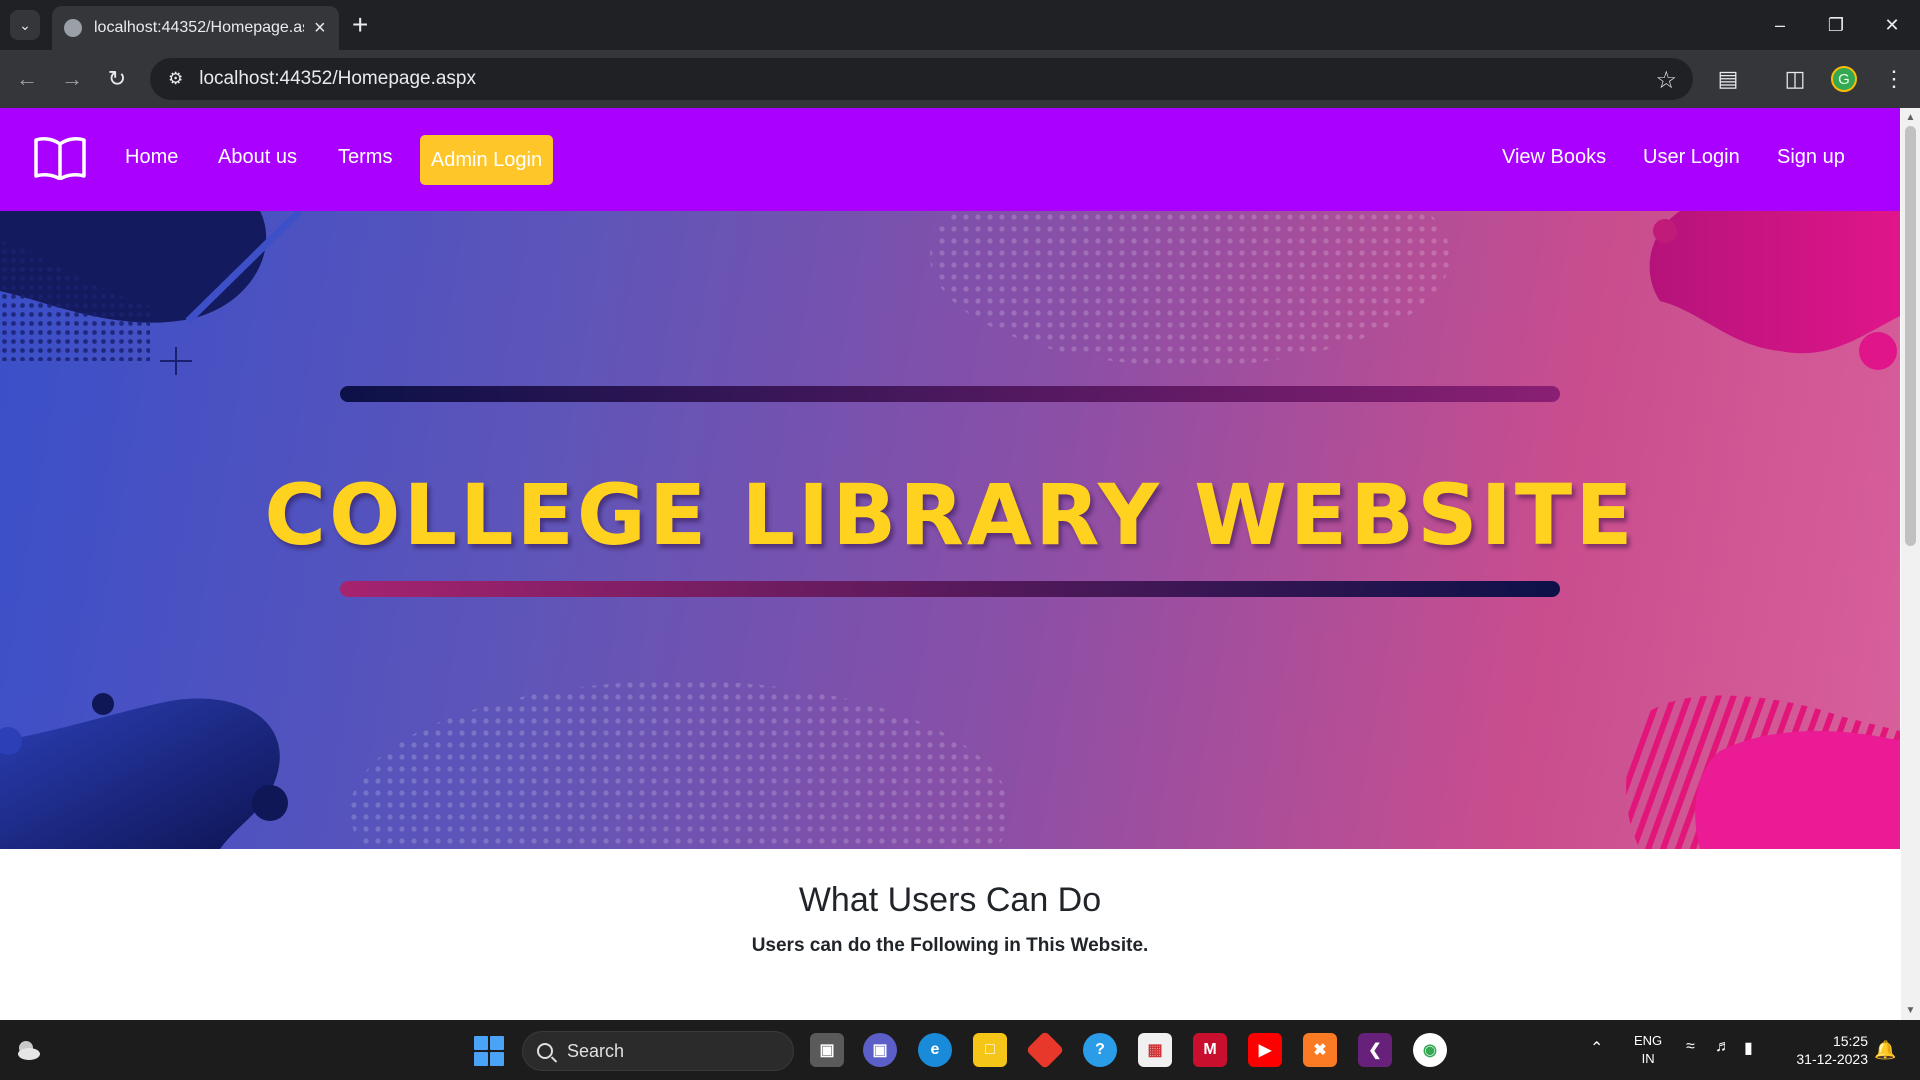  What do you see at coordinates (1795, 79) in the screenshot?
I see `side-panel-icon: ◫` at bounding box center [1795, 79].